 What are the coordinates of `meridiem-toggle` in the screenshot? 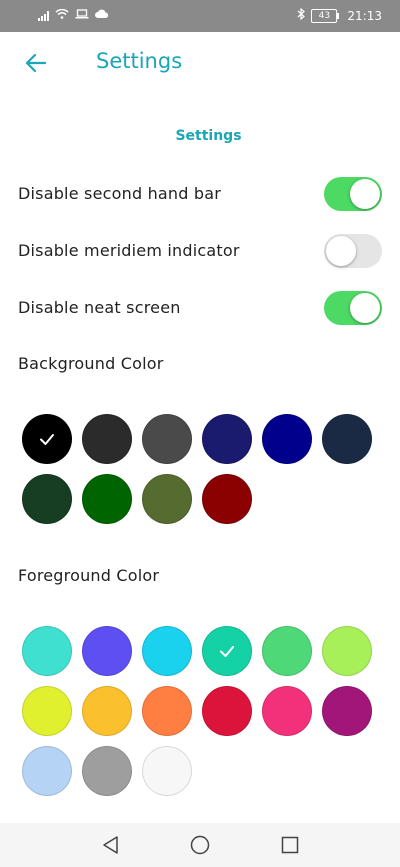 It's located at (353, 251).